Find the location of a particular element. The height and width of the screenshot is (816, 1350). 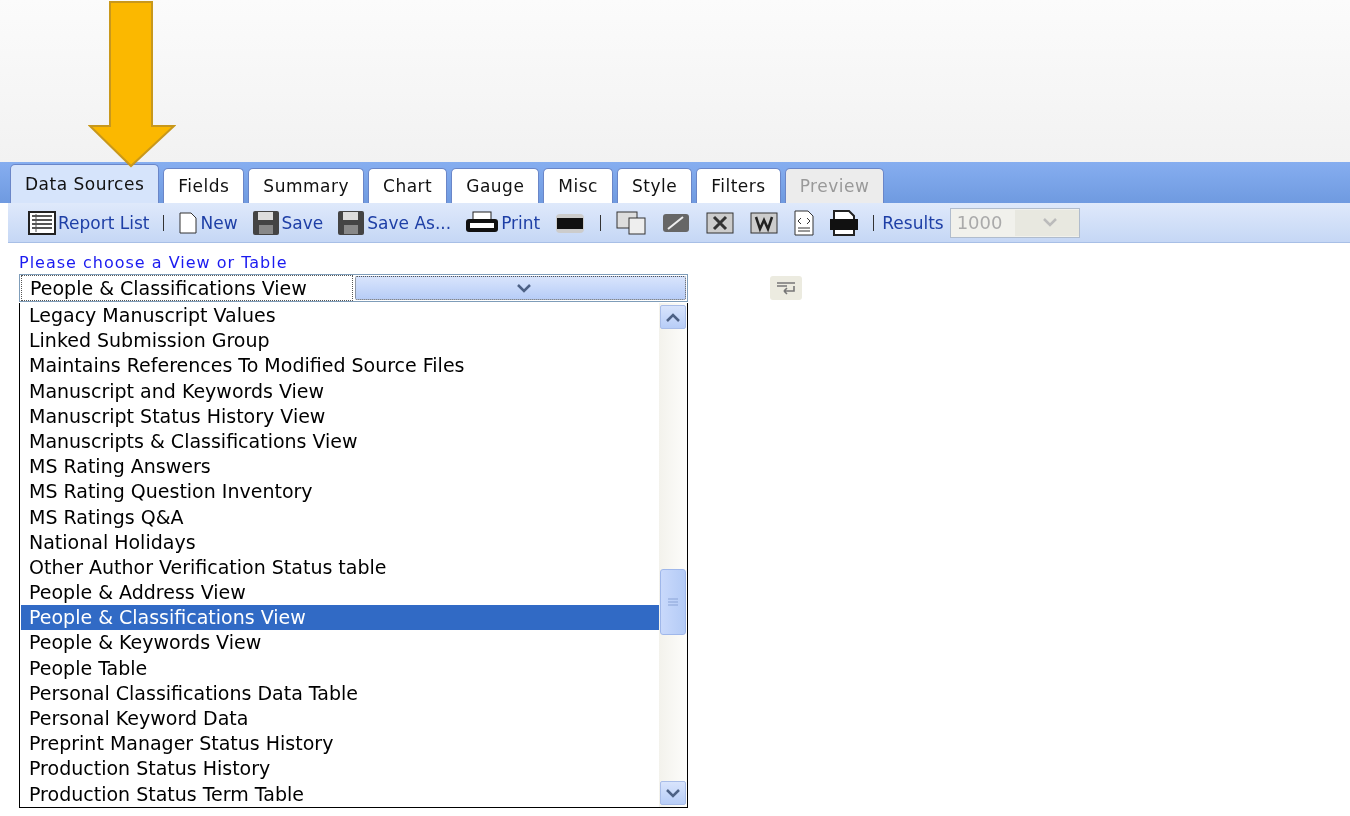

spreadsheet-icon is located at coordinates (720, 222).